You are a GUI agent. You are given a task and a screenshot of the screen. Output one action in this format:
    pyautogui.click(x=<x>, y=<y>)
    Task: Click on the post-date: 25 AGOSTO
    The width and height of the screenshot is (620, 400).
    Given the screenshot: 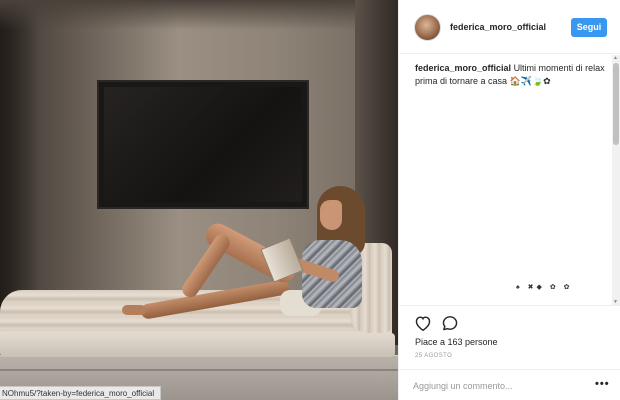 What is the action you would take?
    pyautogui.click(x=433, y=356)
    